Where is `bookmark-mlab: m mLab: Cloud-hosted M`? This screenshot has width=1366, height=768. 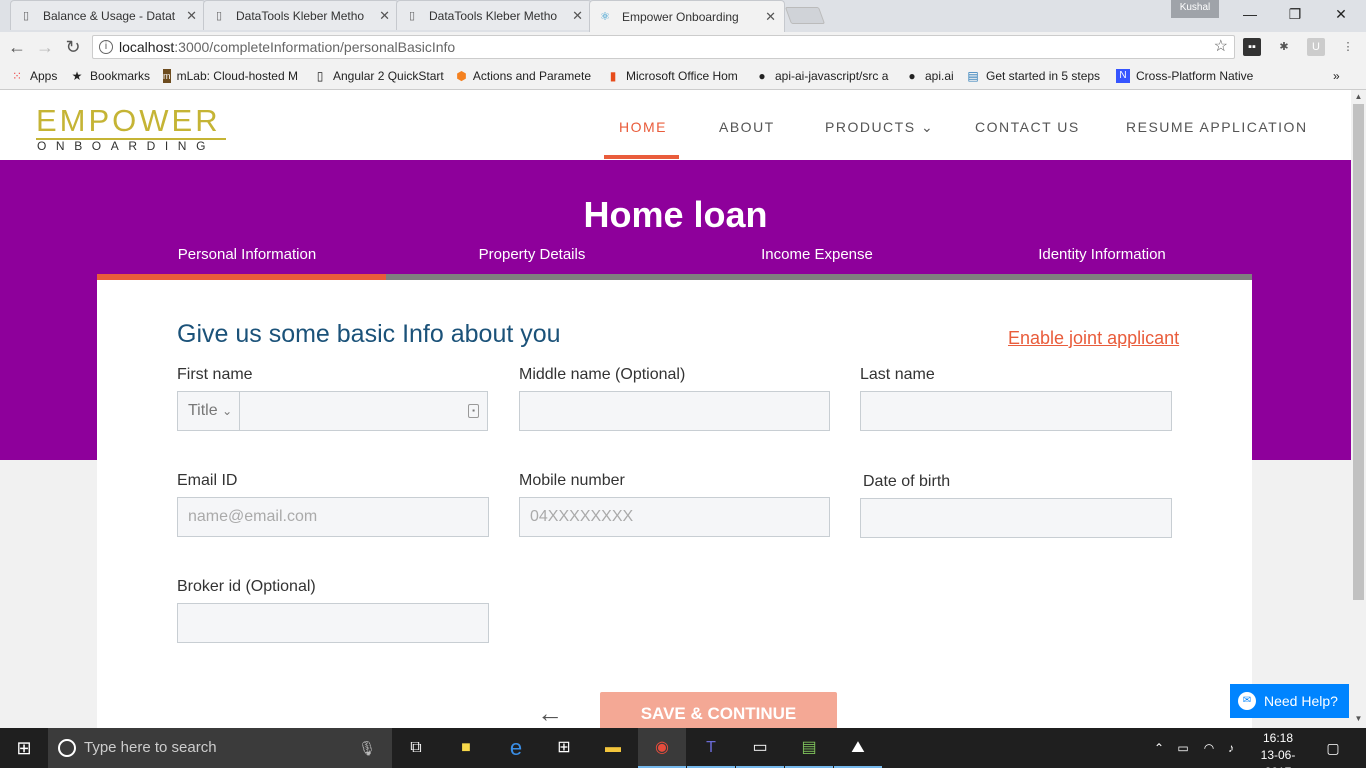 bookmark-mlab: m mLab: Cloud-hosted M is located at coordinates (230, 76).